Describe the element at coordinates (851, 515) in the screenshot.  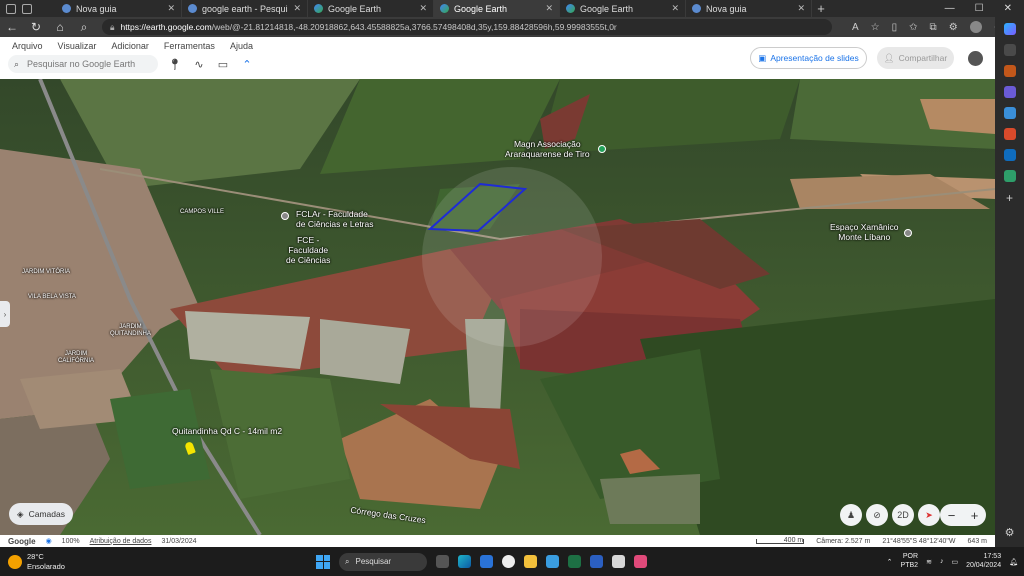
I see `street-view-pegman-icon: ♟` at that location.